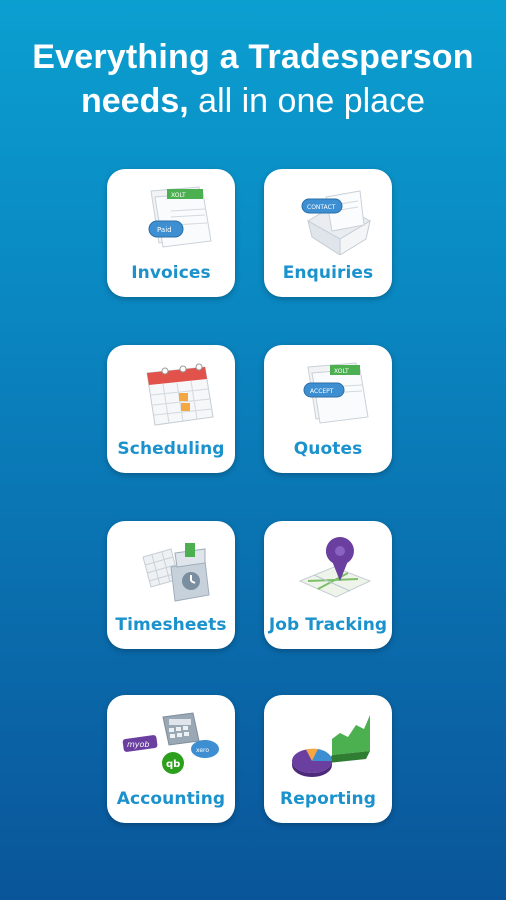 The width and height of the screenshot is (506, 900). I want to click on tile-label-invoices: Invoices, so click(171, 273).